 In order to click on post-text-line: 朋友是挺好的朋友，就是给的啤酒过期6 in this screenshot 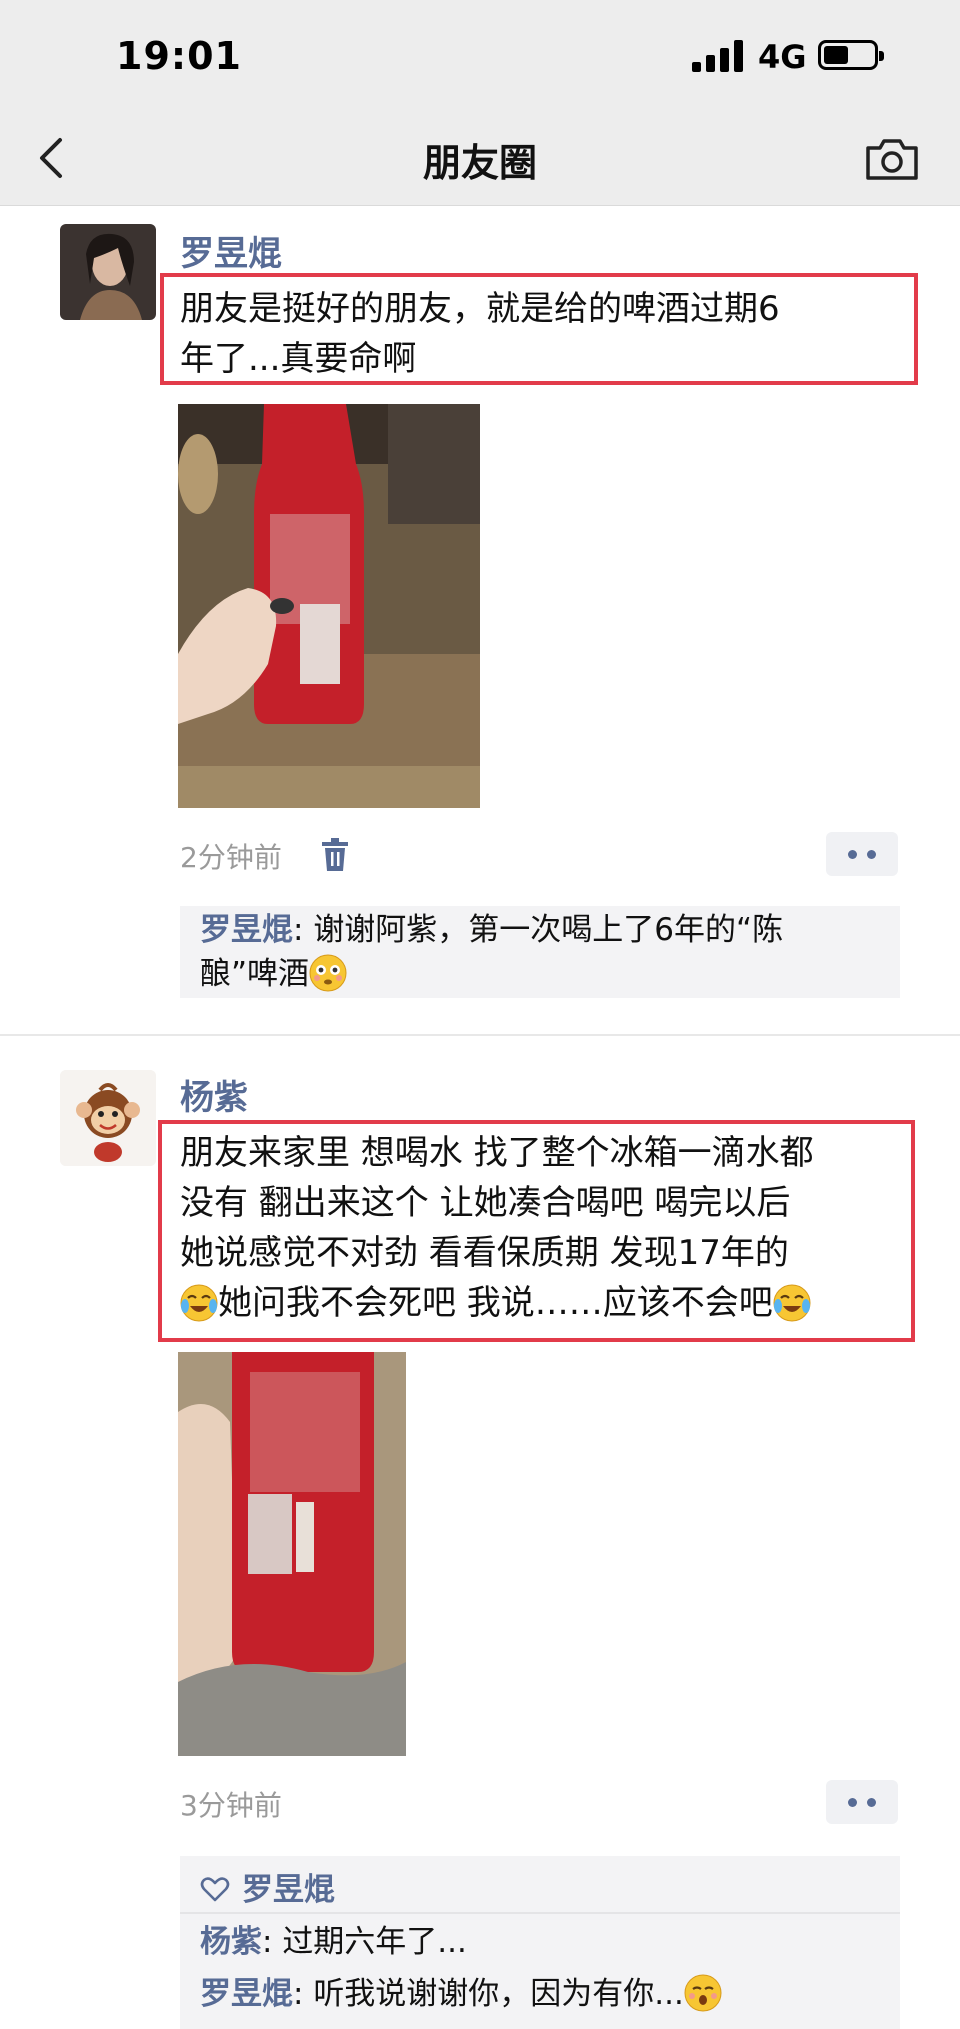, I will do `click(480, 309)`.